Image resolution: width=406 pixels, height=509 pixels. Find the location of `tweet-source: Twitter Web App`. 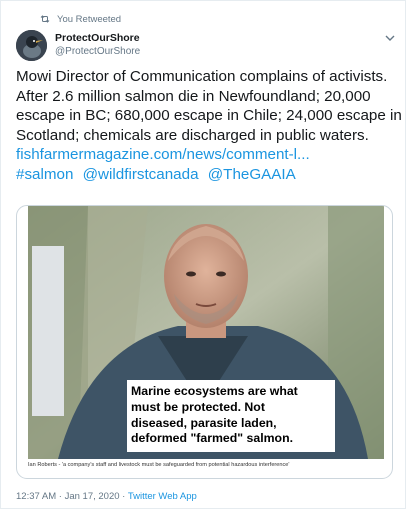

tweet-source: Twitter Web App is located at coordinates (162, 496).